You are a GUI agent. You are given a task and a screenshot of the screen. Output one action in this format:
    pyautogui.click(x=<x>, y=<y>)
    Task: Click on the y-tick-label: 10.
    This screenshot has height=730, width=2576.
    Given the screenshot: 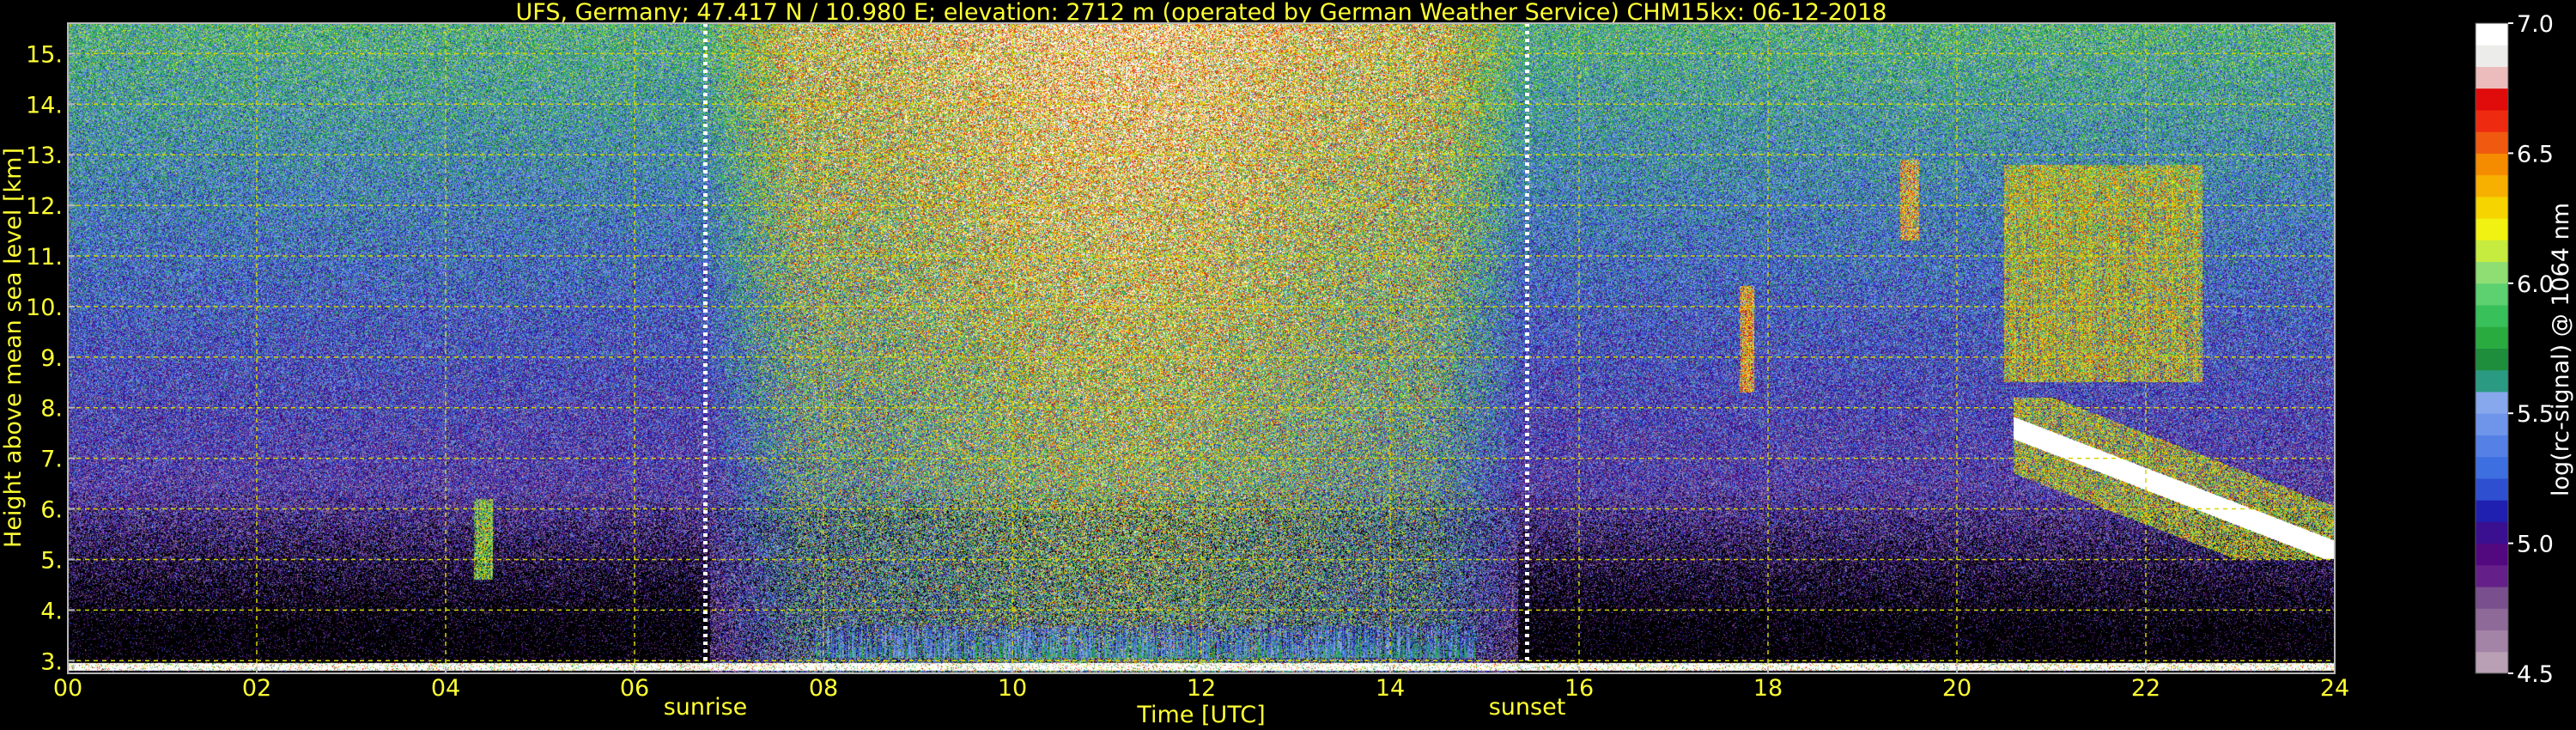 What is the action you would take?
    pyautogui.click(x=44, y=308)
    